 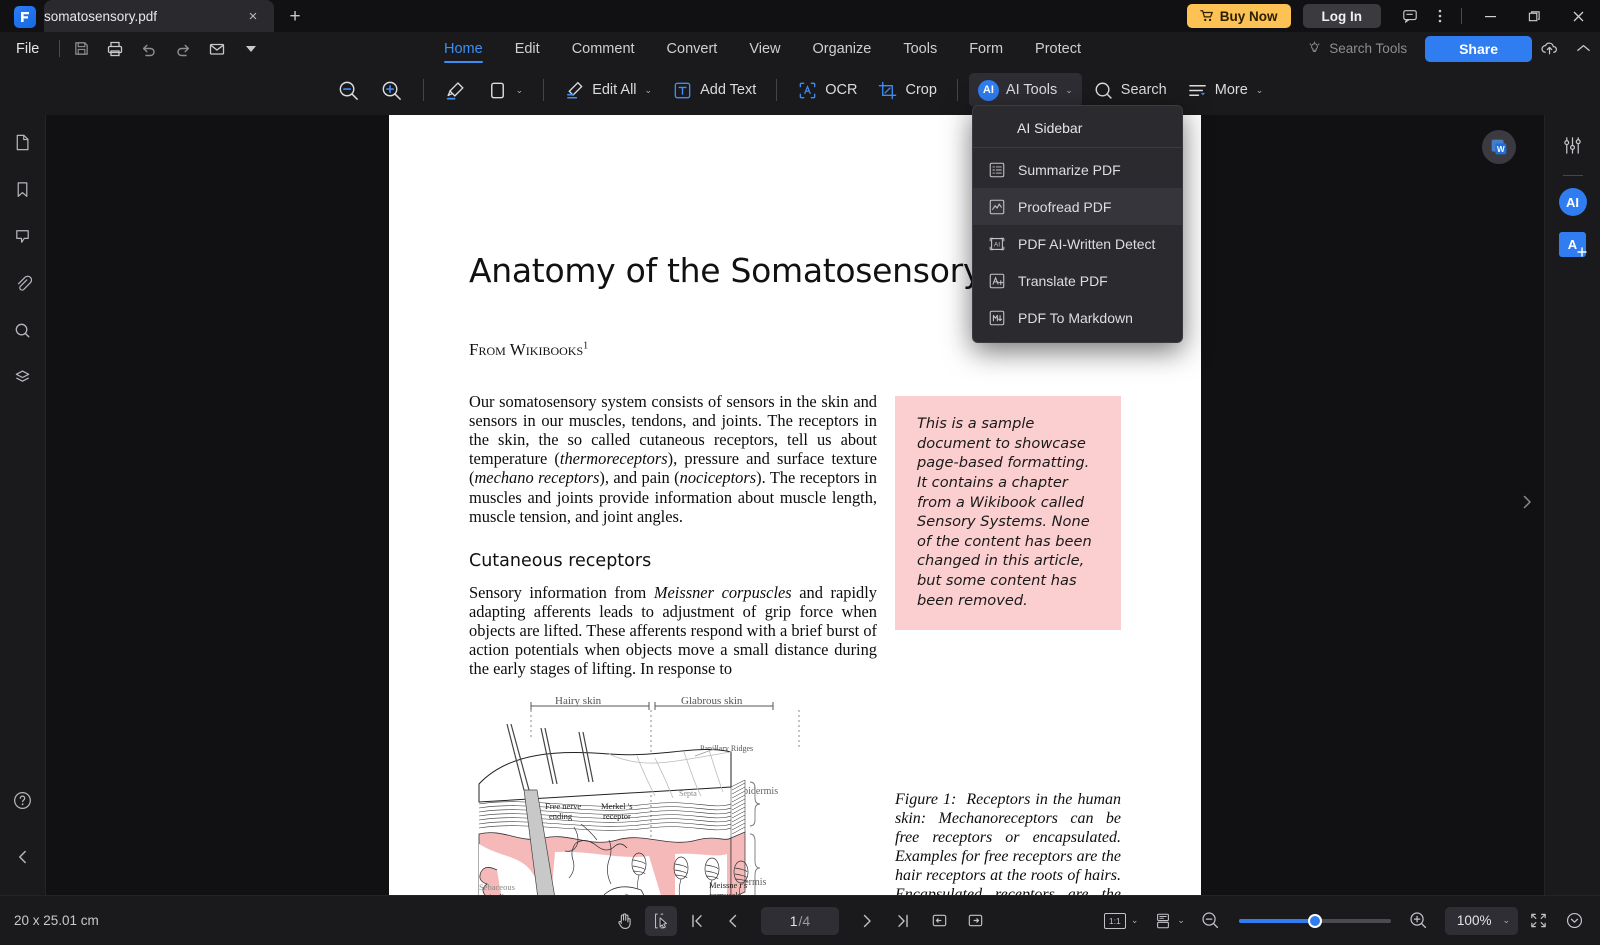 I want to click on ai-tools-button: AI AI Tools ⌄, so click(x=1025, y=90).